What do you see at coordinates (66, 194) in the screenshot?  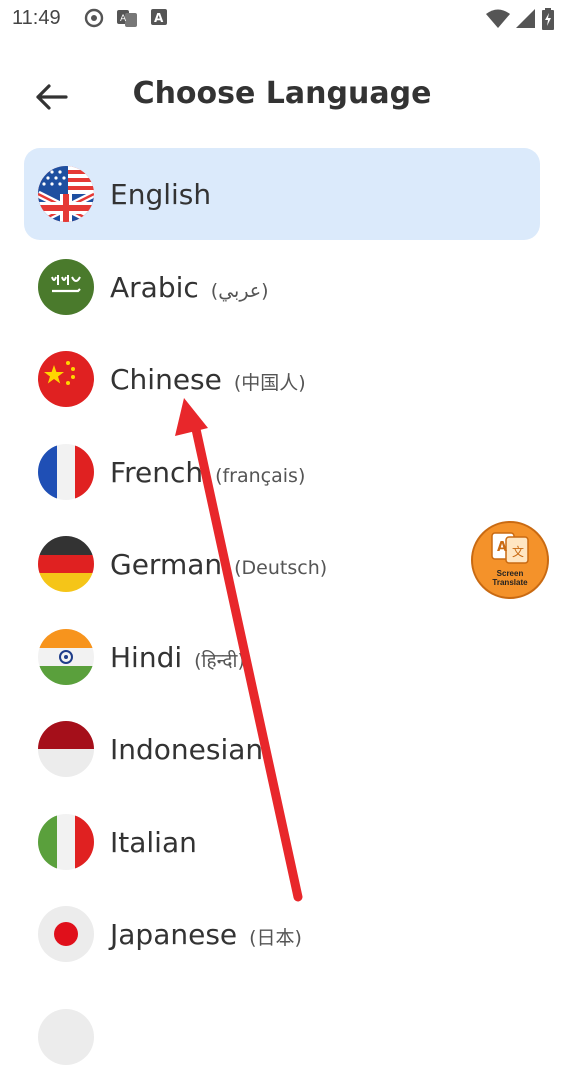 I see `uk-us-flag-icon` at bounding box center [66, 194].